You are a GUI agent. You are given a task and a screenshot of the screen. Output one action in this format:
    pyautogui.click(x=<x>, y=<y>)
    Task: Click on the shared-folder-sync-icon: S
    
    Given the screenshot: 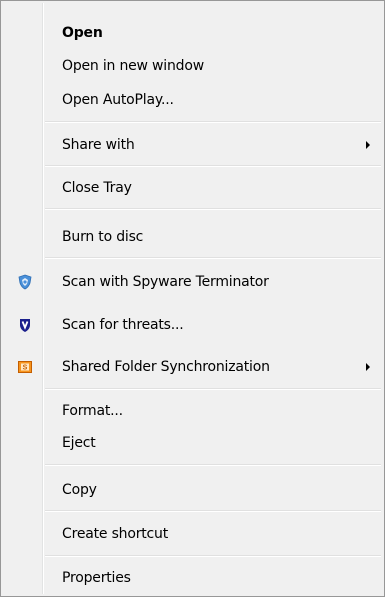 What is the action you would take?
    pyautogui.click(x=25, y=367)
    